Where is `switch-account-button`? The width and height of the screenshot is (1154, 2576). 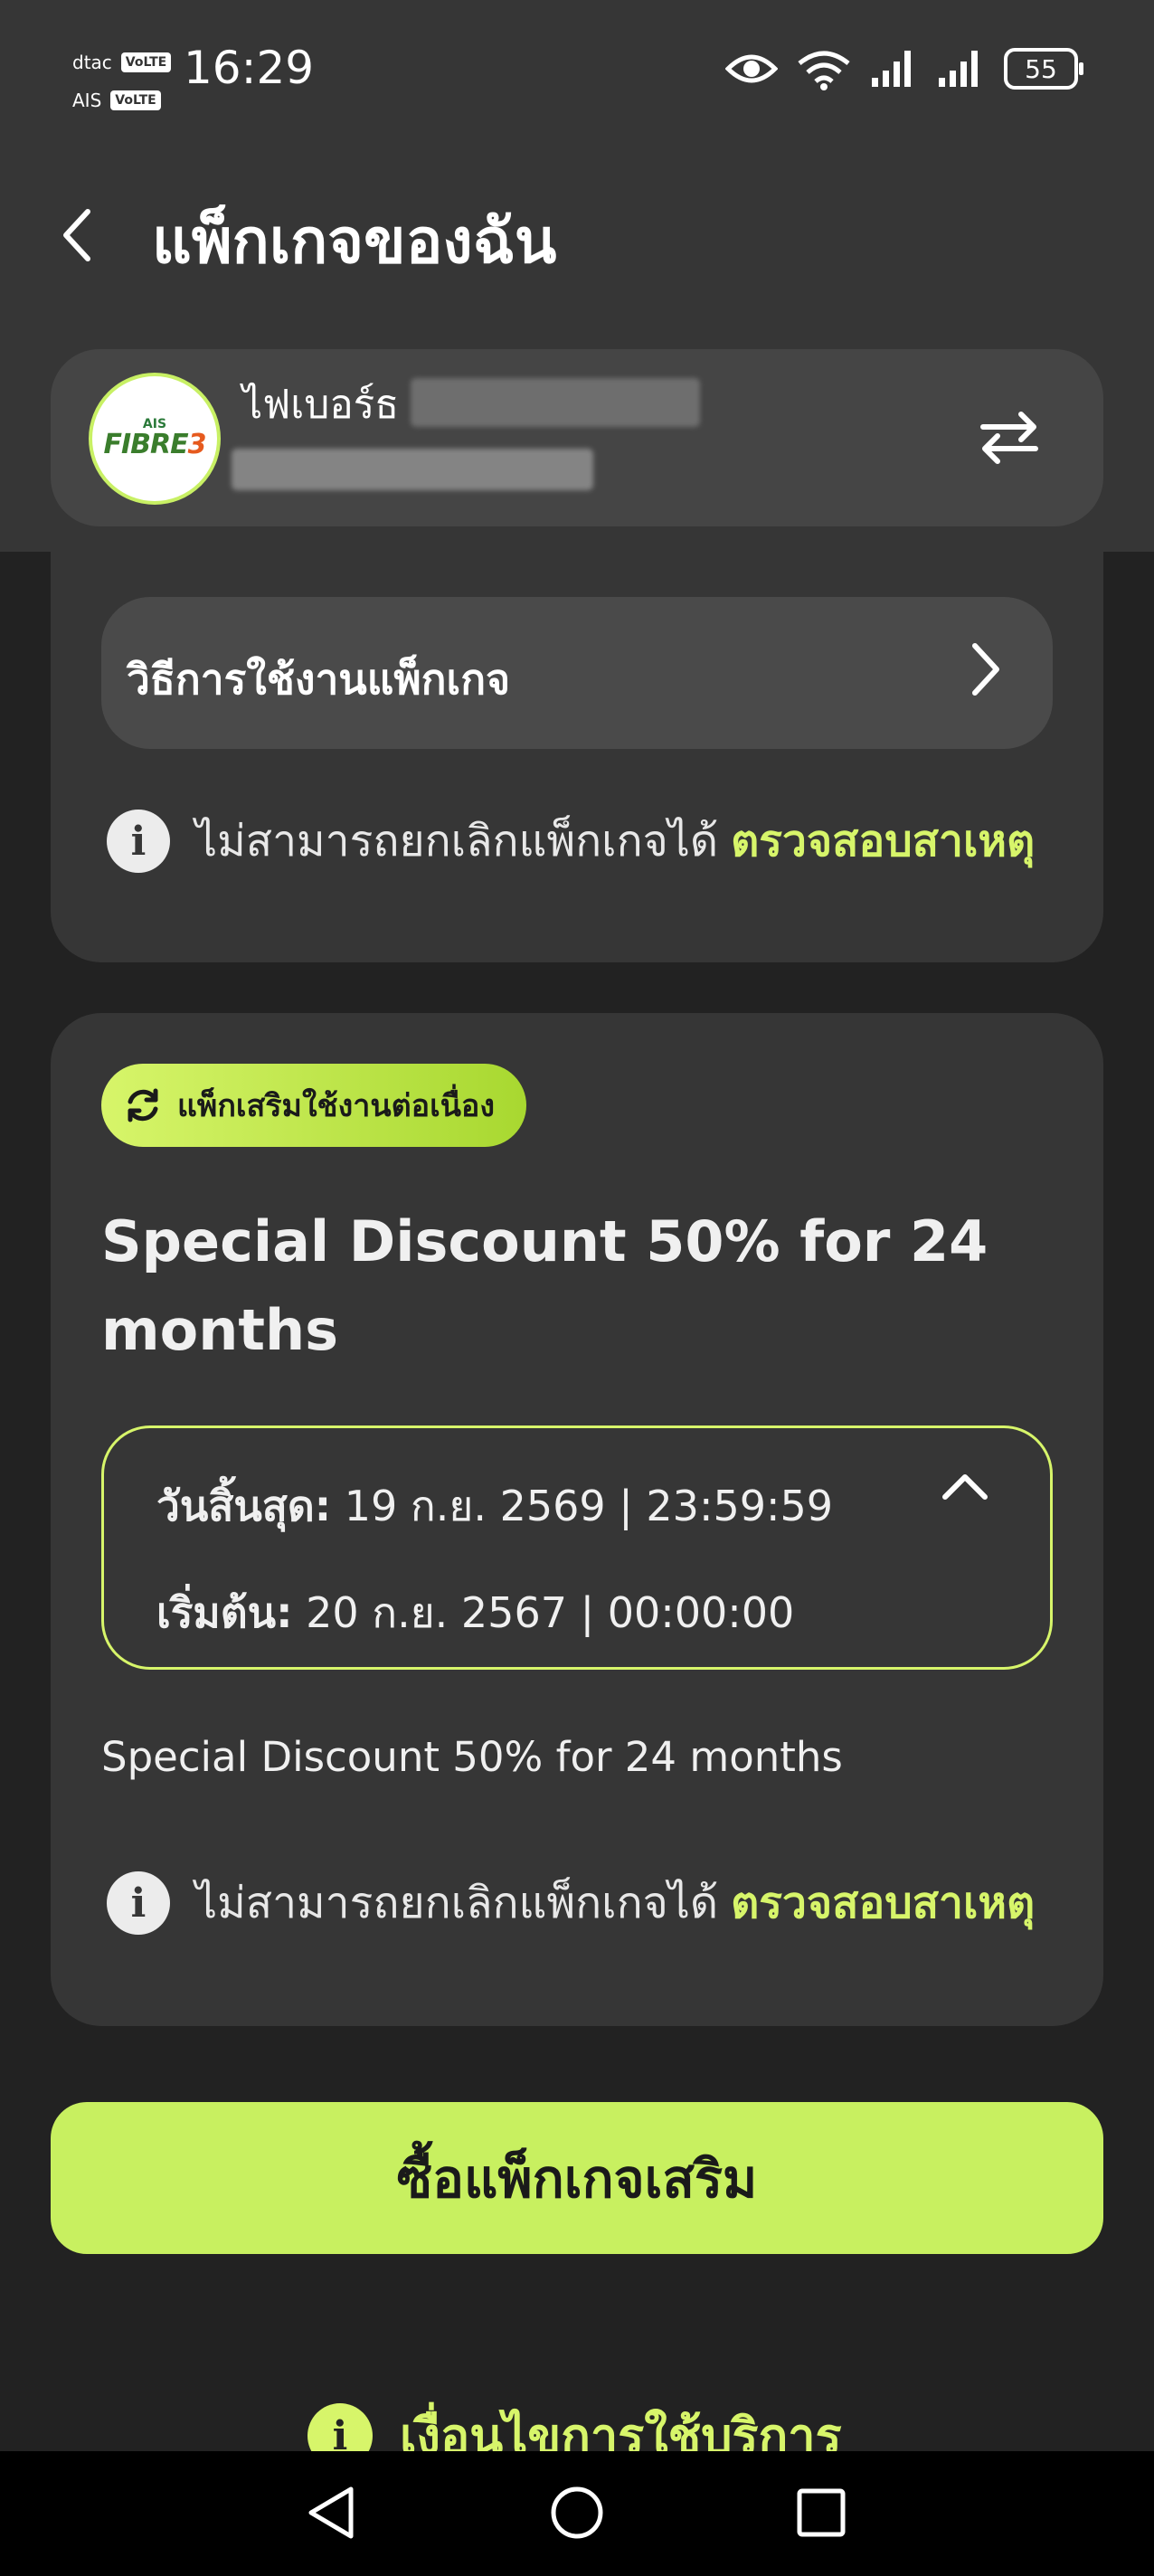
switch-account-button is located at coordinates (1009, 438).